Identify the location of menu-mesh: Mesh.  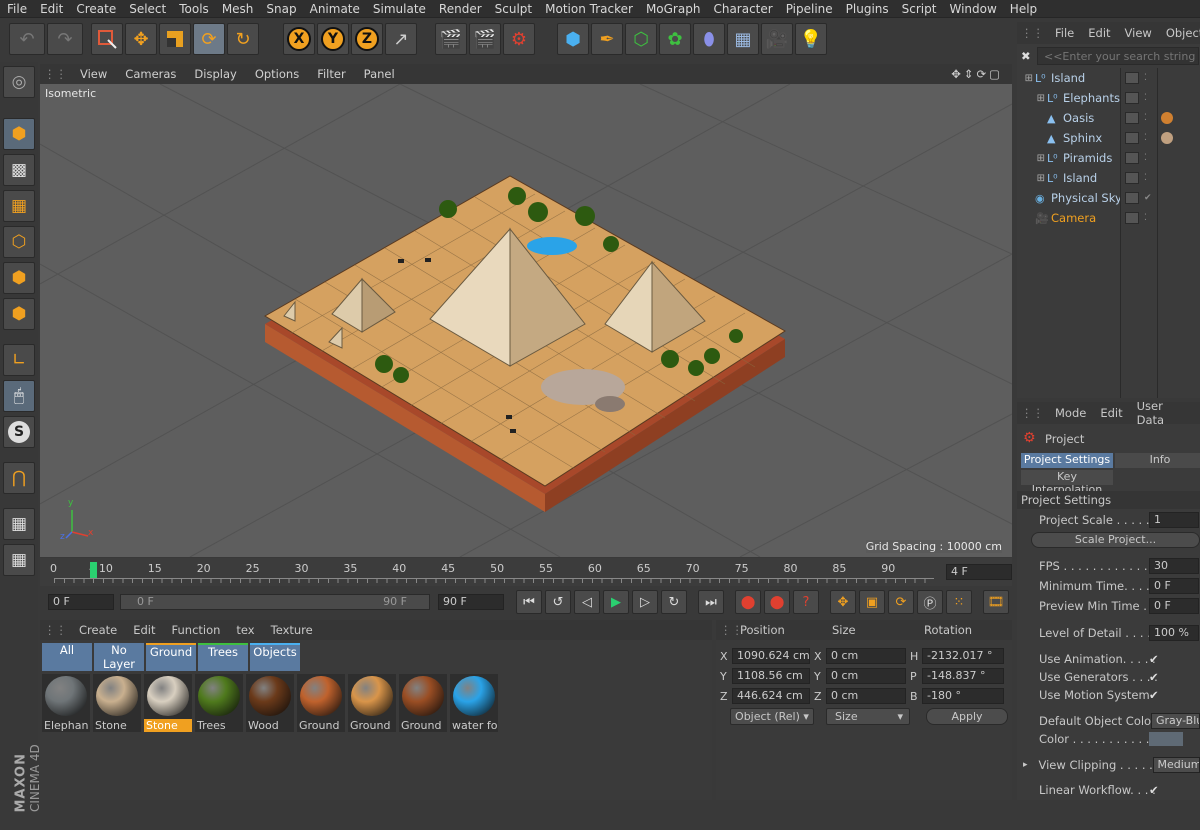
(237, 9).